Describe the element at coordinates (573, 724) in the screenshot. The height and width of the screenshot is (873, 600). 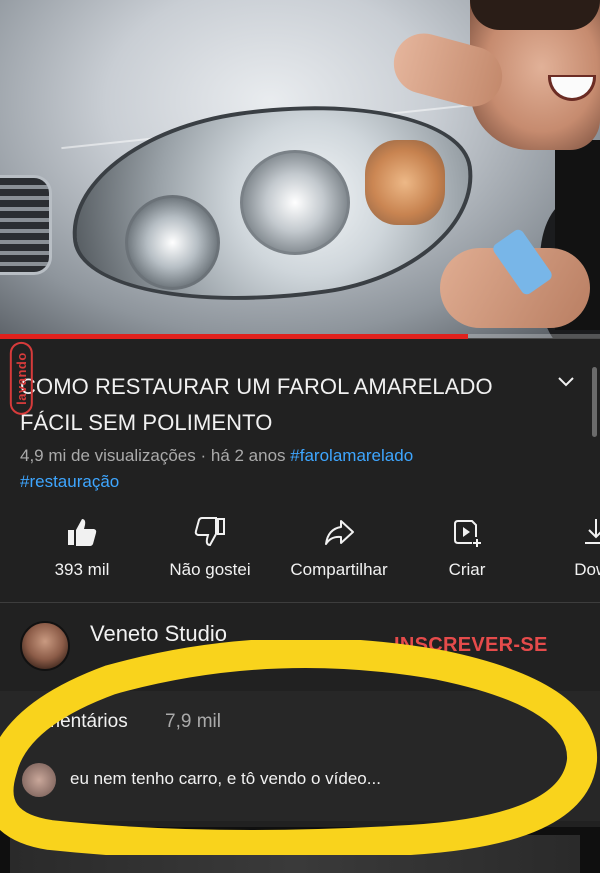
I see `expand-collapse-icon` at that location.